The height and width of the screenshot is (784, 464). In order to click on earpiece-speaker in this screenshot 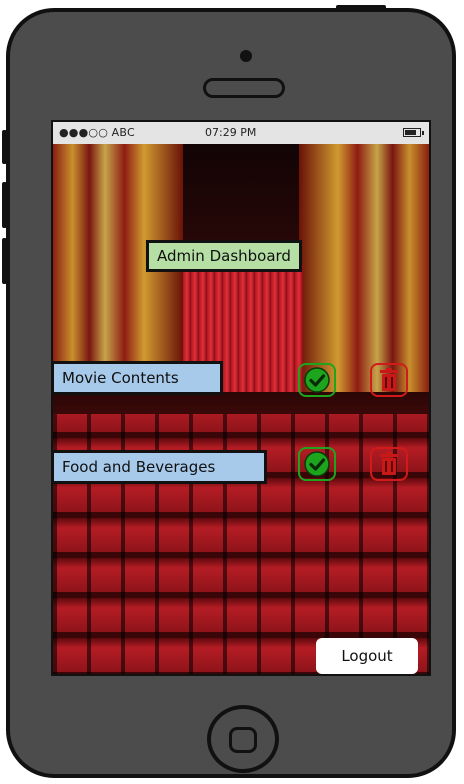, I will do `click(244, 88)`.